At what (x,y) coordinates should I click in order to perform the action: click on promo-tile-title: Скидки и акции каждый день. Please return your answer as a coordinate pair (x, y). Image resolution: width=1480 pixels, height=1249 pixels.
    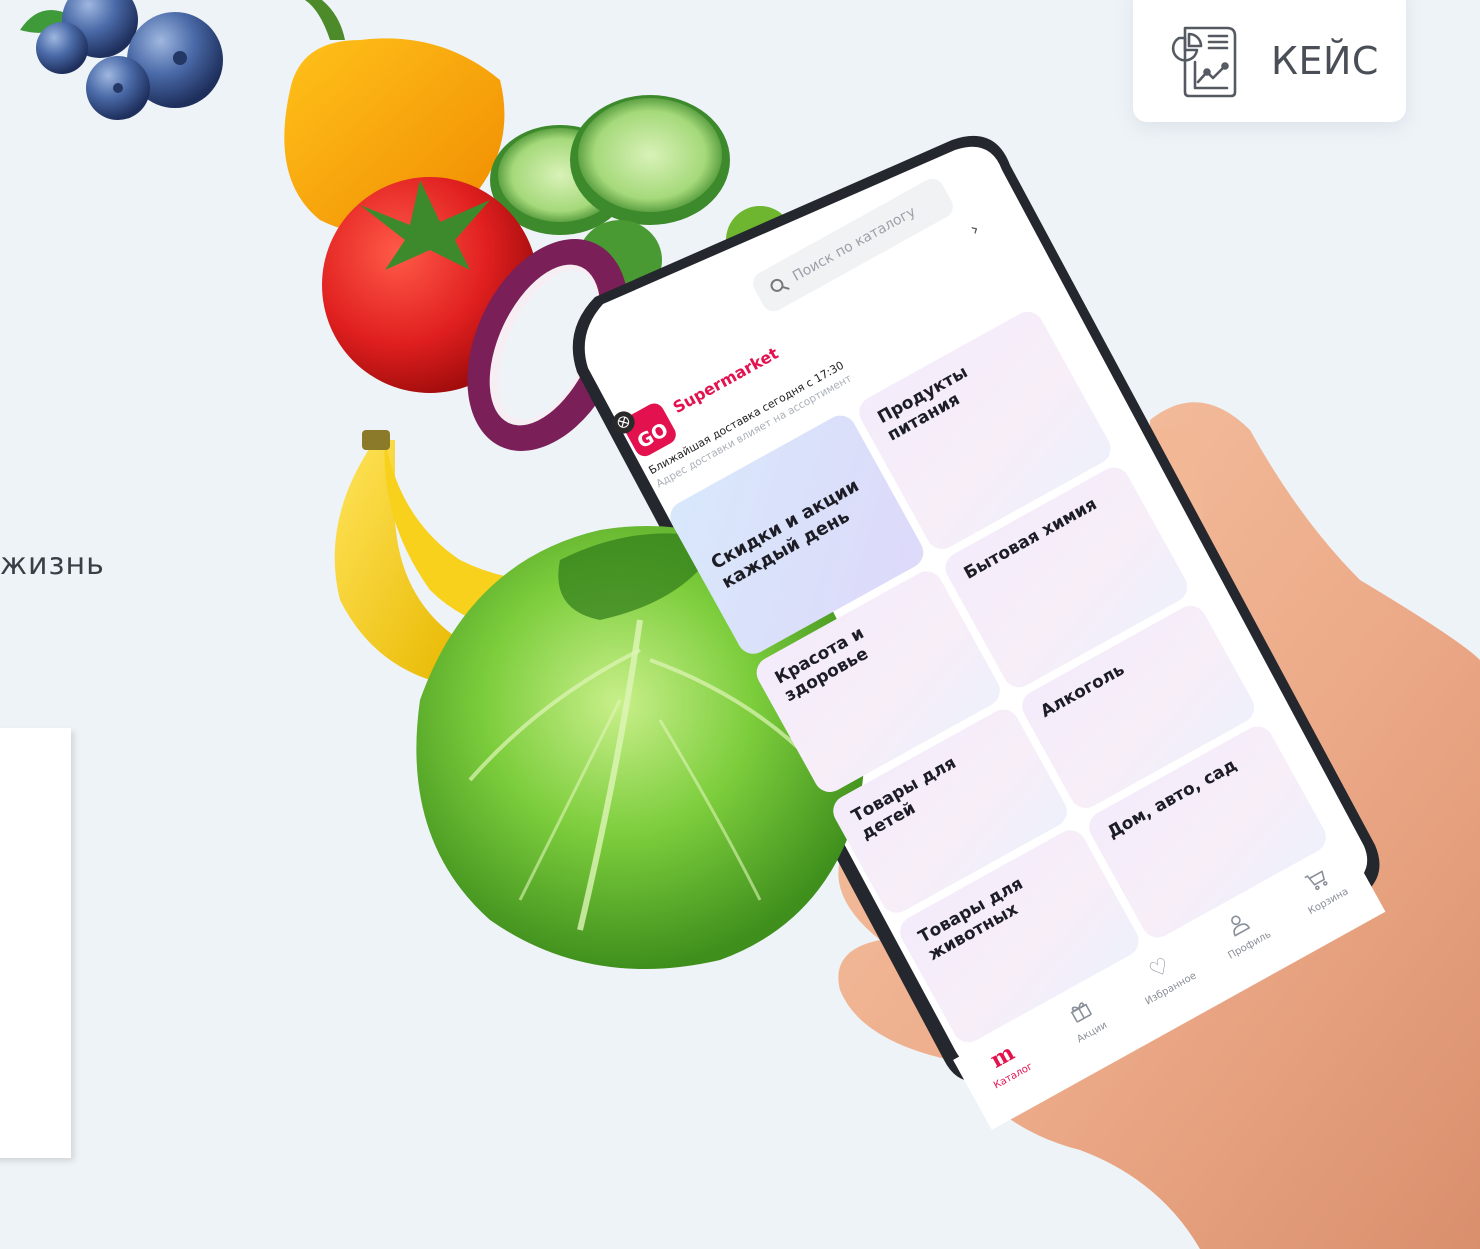
    Looking at the image, I should click on (785, 534).